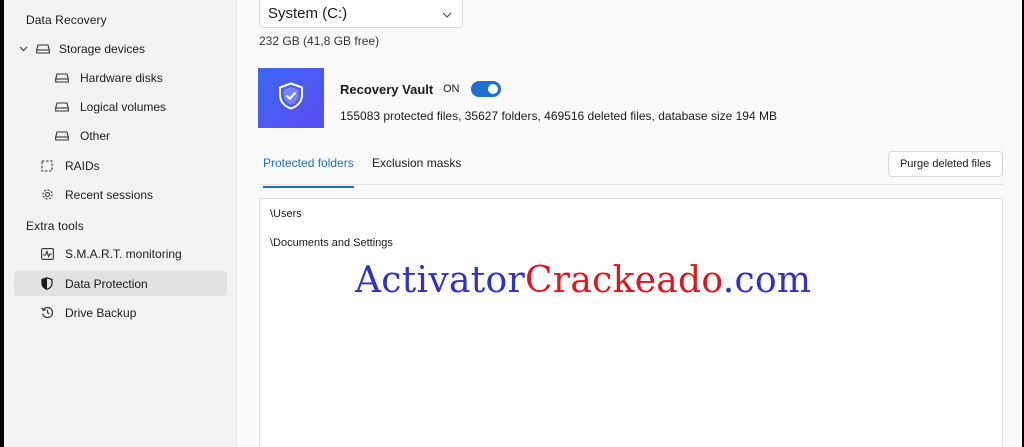  Describe the element at coordinates (120, 165) in the screenshot. I see `sidebar-item-raids: RAIDs` at that location.